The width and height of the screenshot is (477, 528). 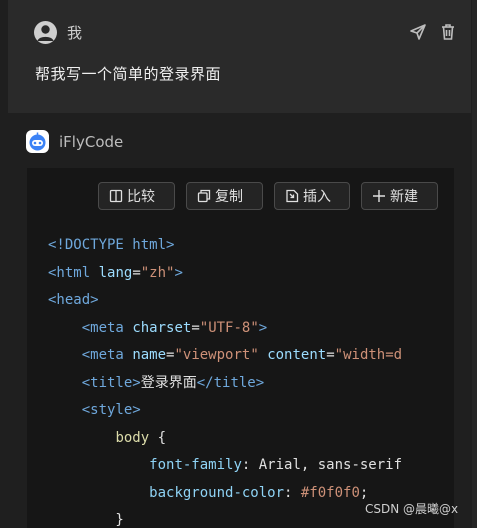 I want to click on code-token: "UTF-8", so click(x=229, y=327).